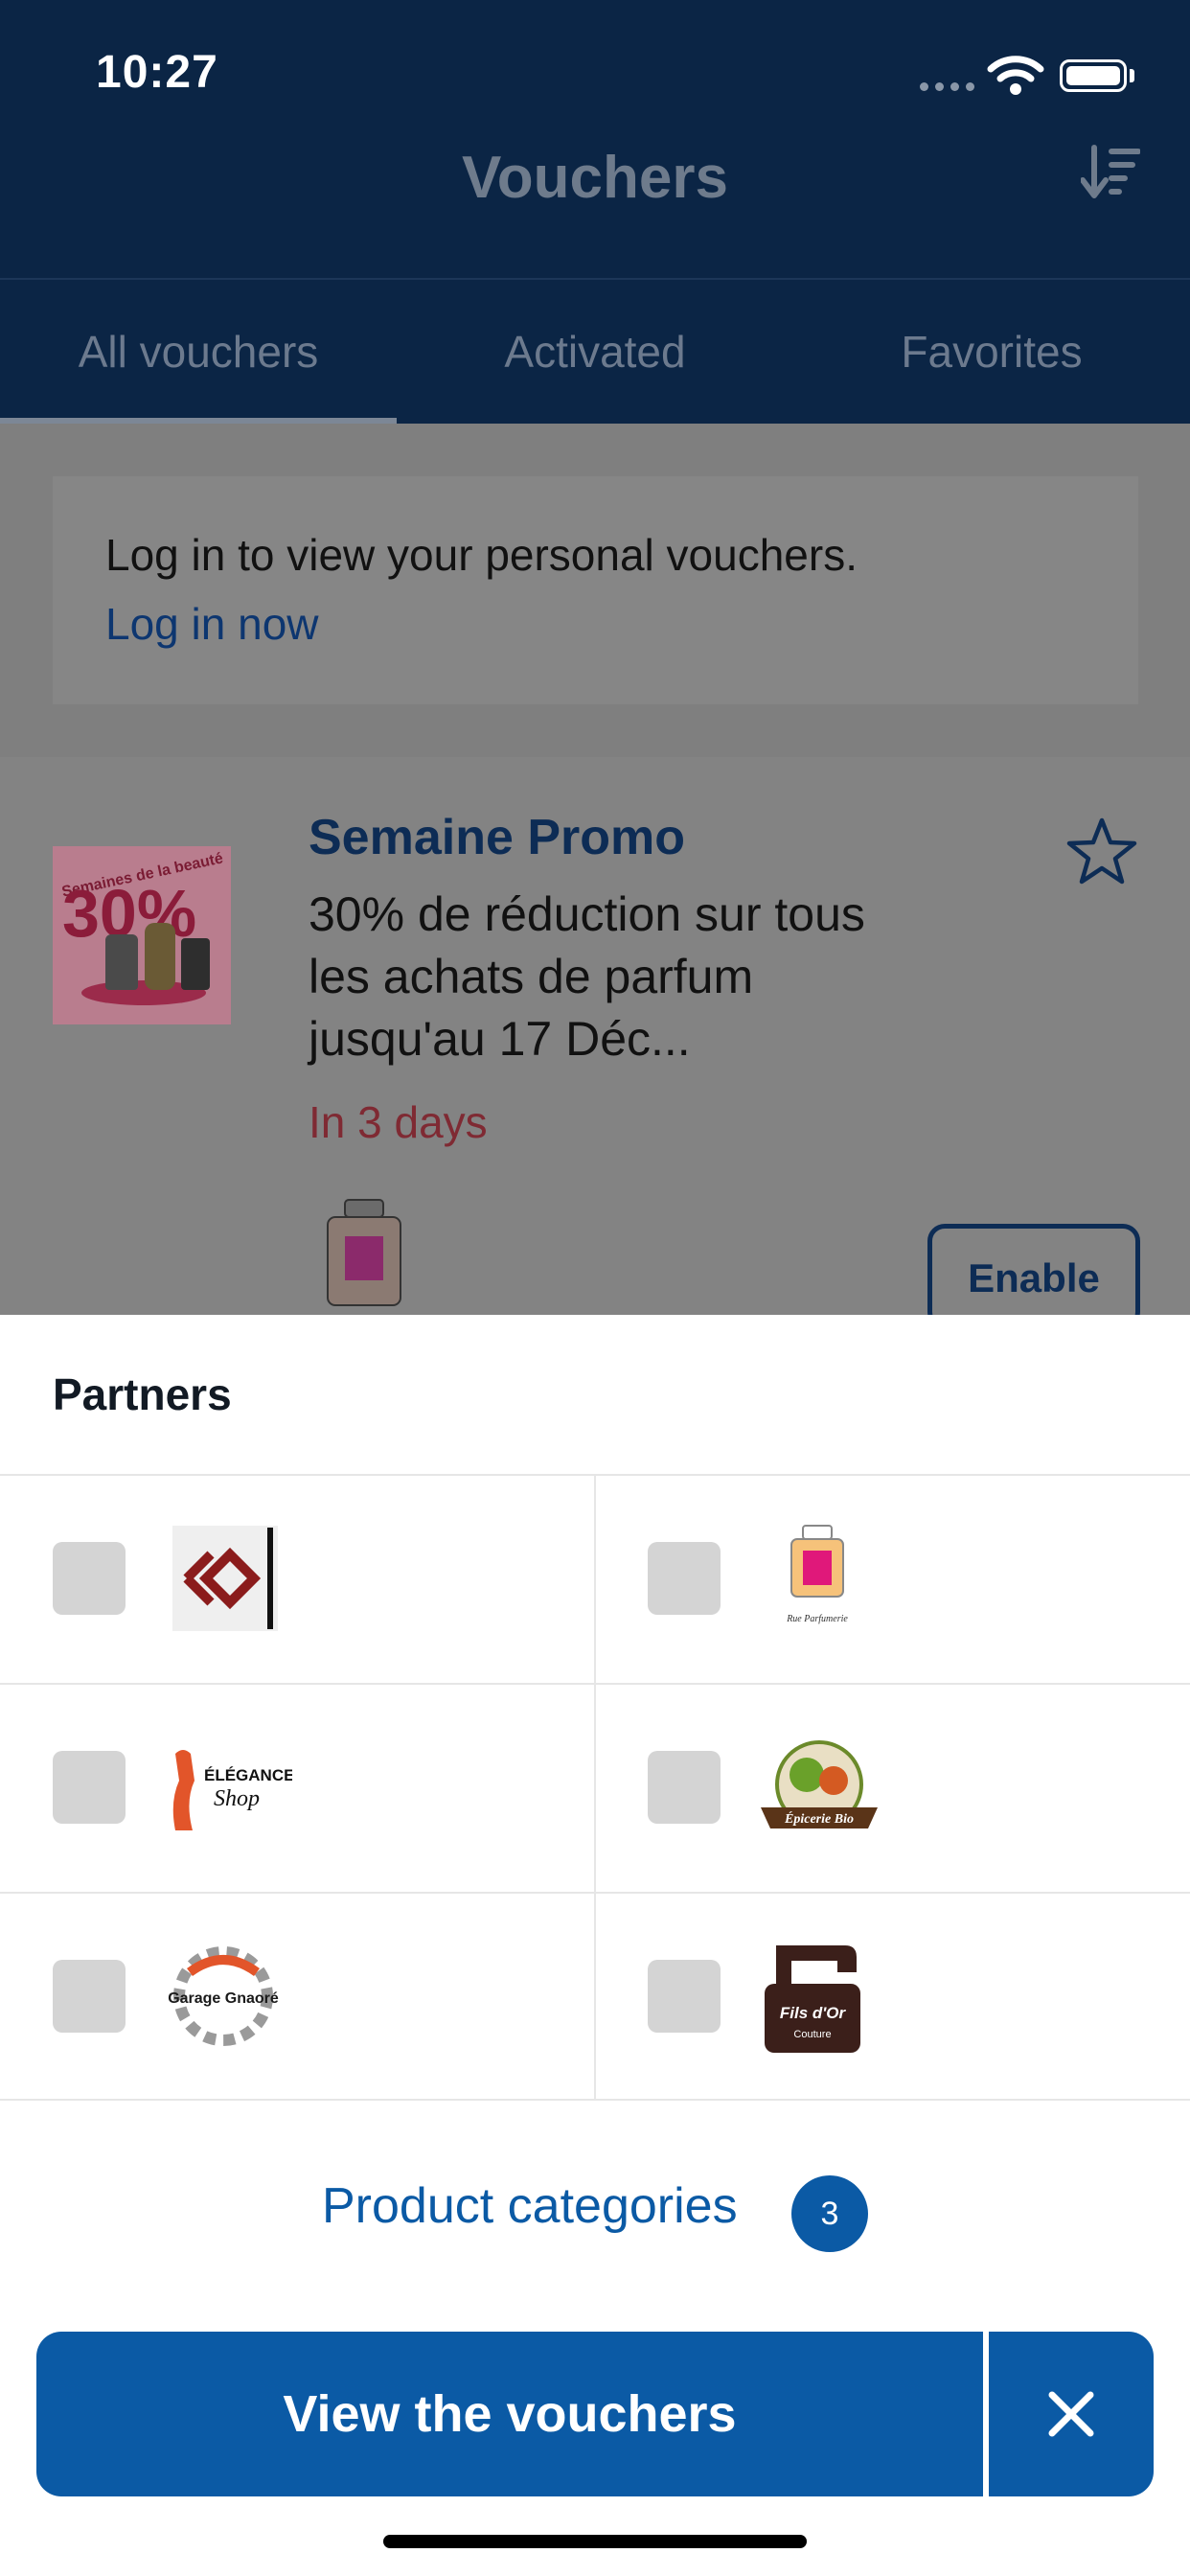  What do you see at coordinates (510, 2414) in the screenshot?
I see `view-vouchers-button: View the vouchers` at bounding box center [510, 2414].